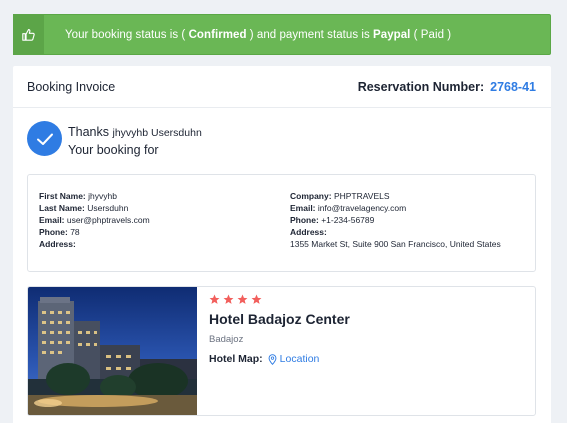 Image resolution: width=567 pixels, height=423 pixels. I want to click on company-name-value: PHPTRAVELS, so click(361, 196).